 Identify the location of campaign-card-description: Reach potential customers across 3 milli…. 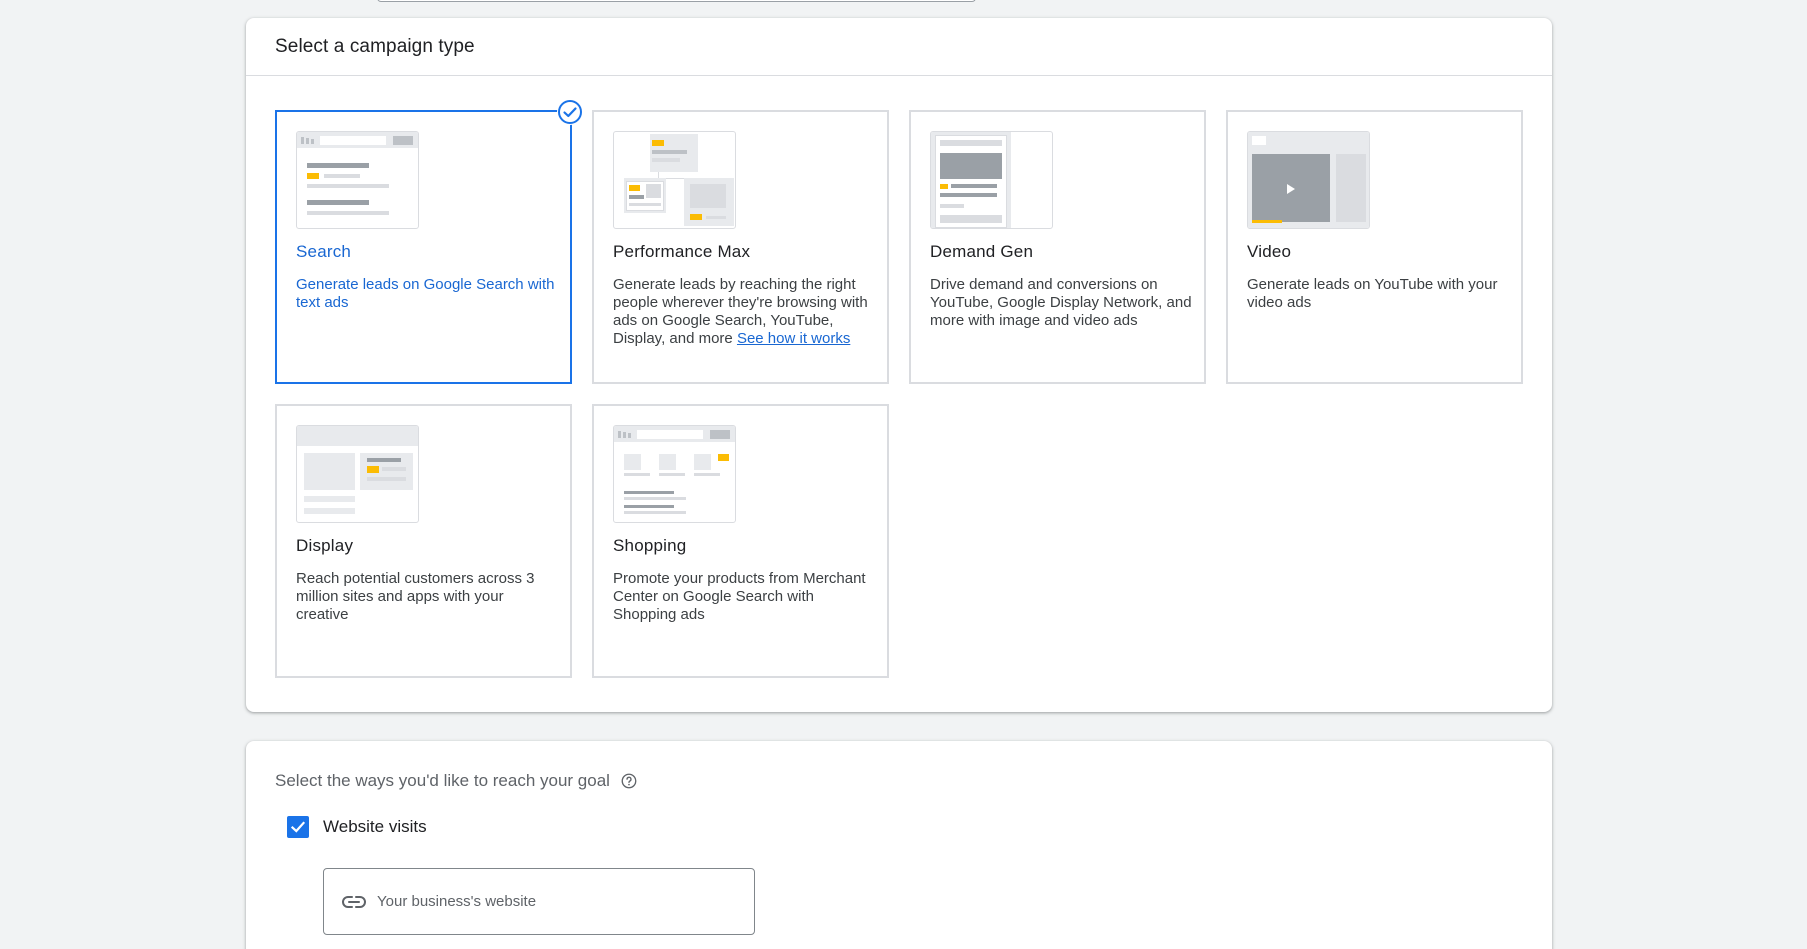
(415, 596).